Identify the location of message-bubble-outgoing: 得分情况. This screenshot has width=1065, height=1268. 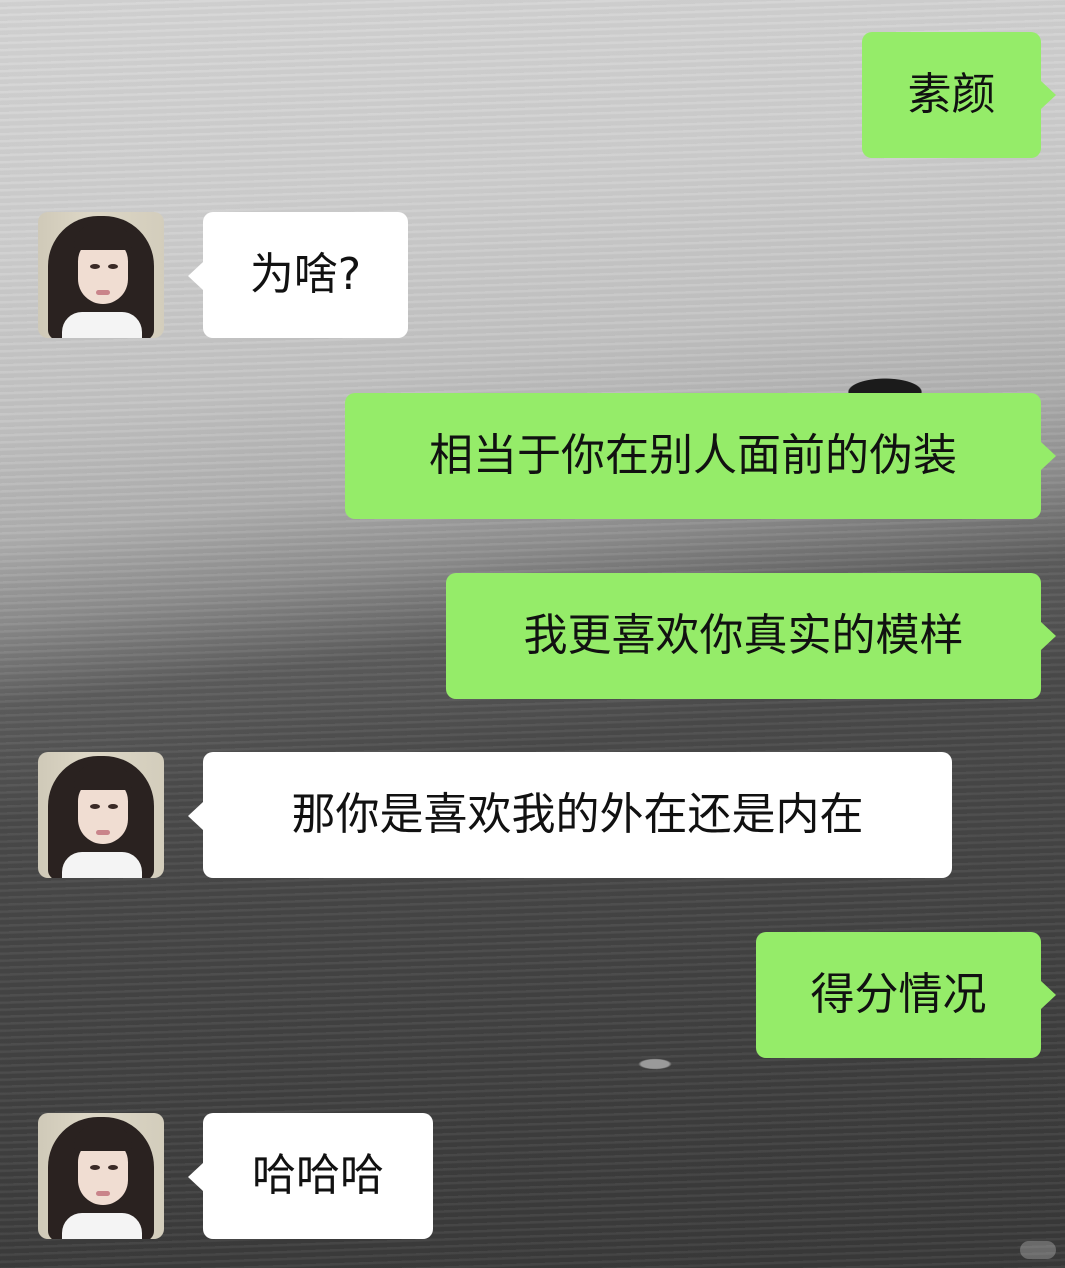
(898, 995).